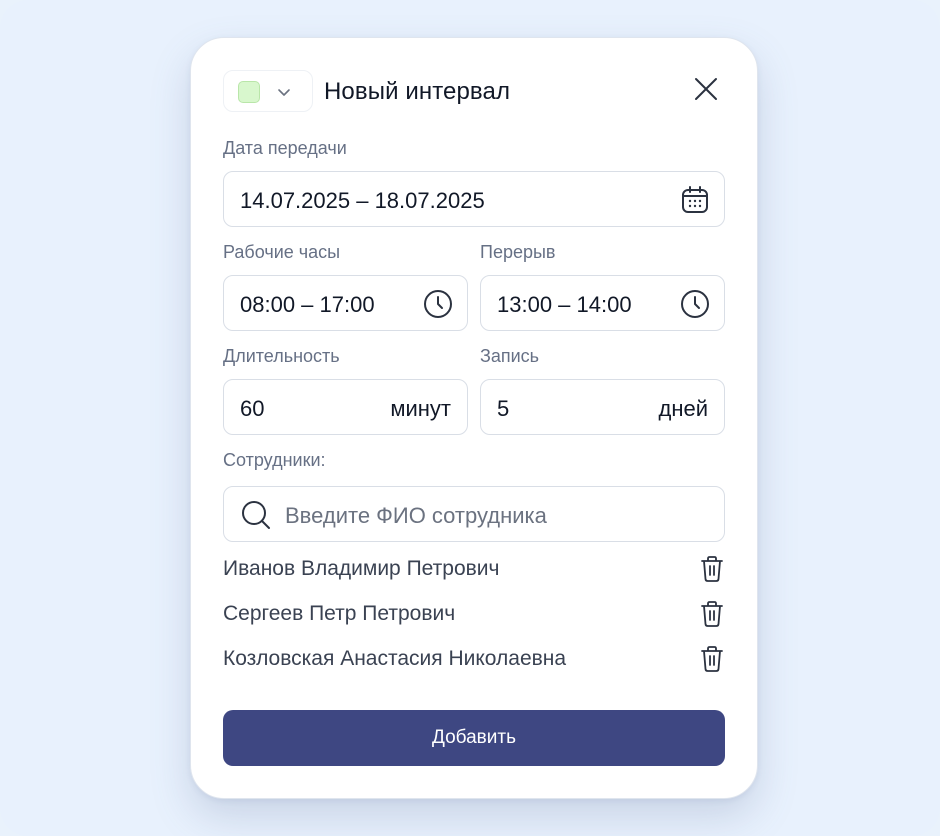 The image size is (940, 836). What do you see at coordinates (420, 408) in the screenshot?
I see `duration-unit: минут` at bounding box center [420, 408].